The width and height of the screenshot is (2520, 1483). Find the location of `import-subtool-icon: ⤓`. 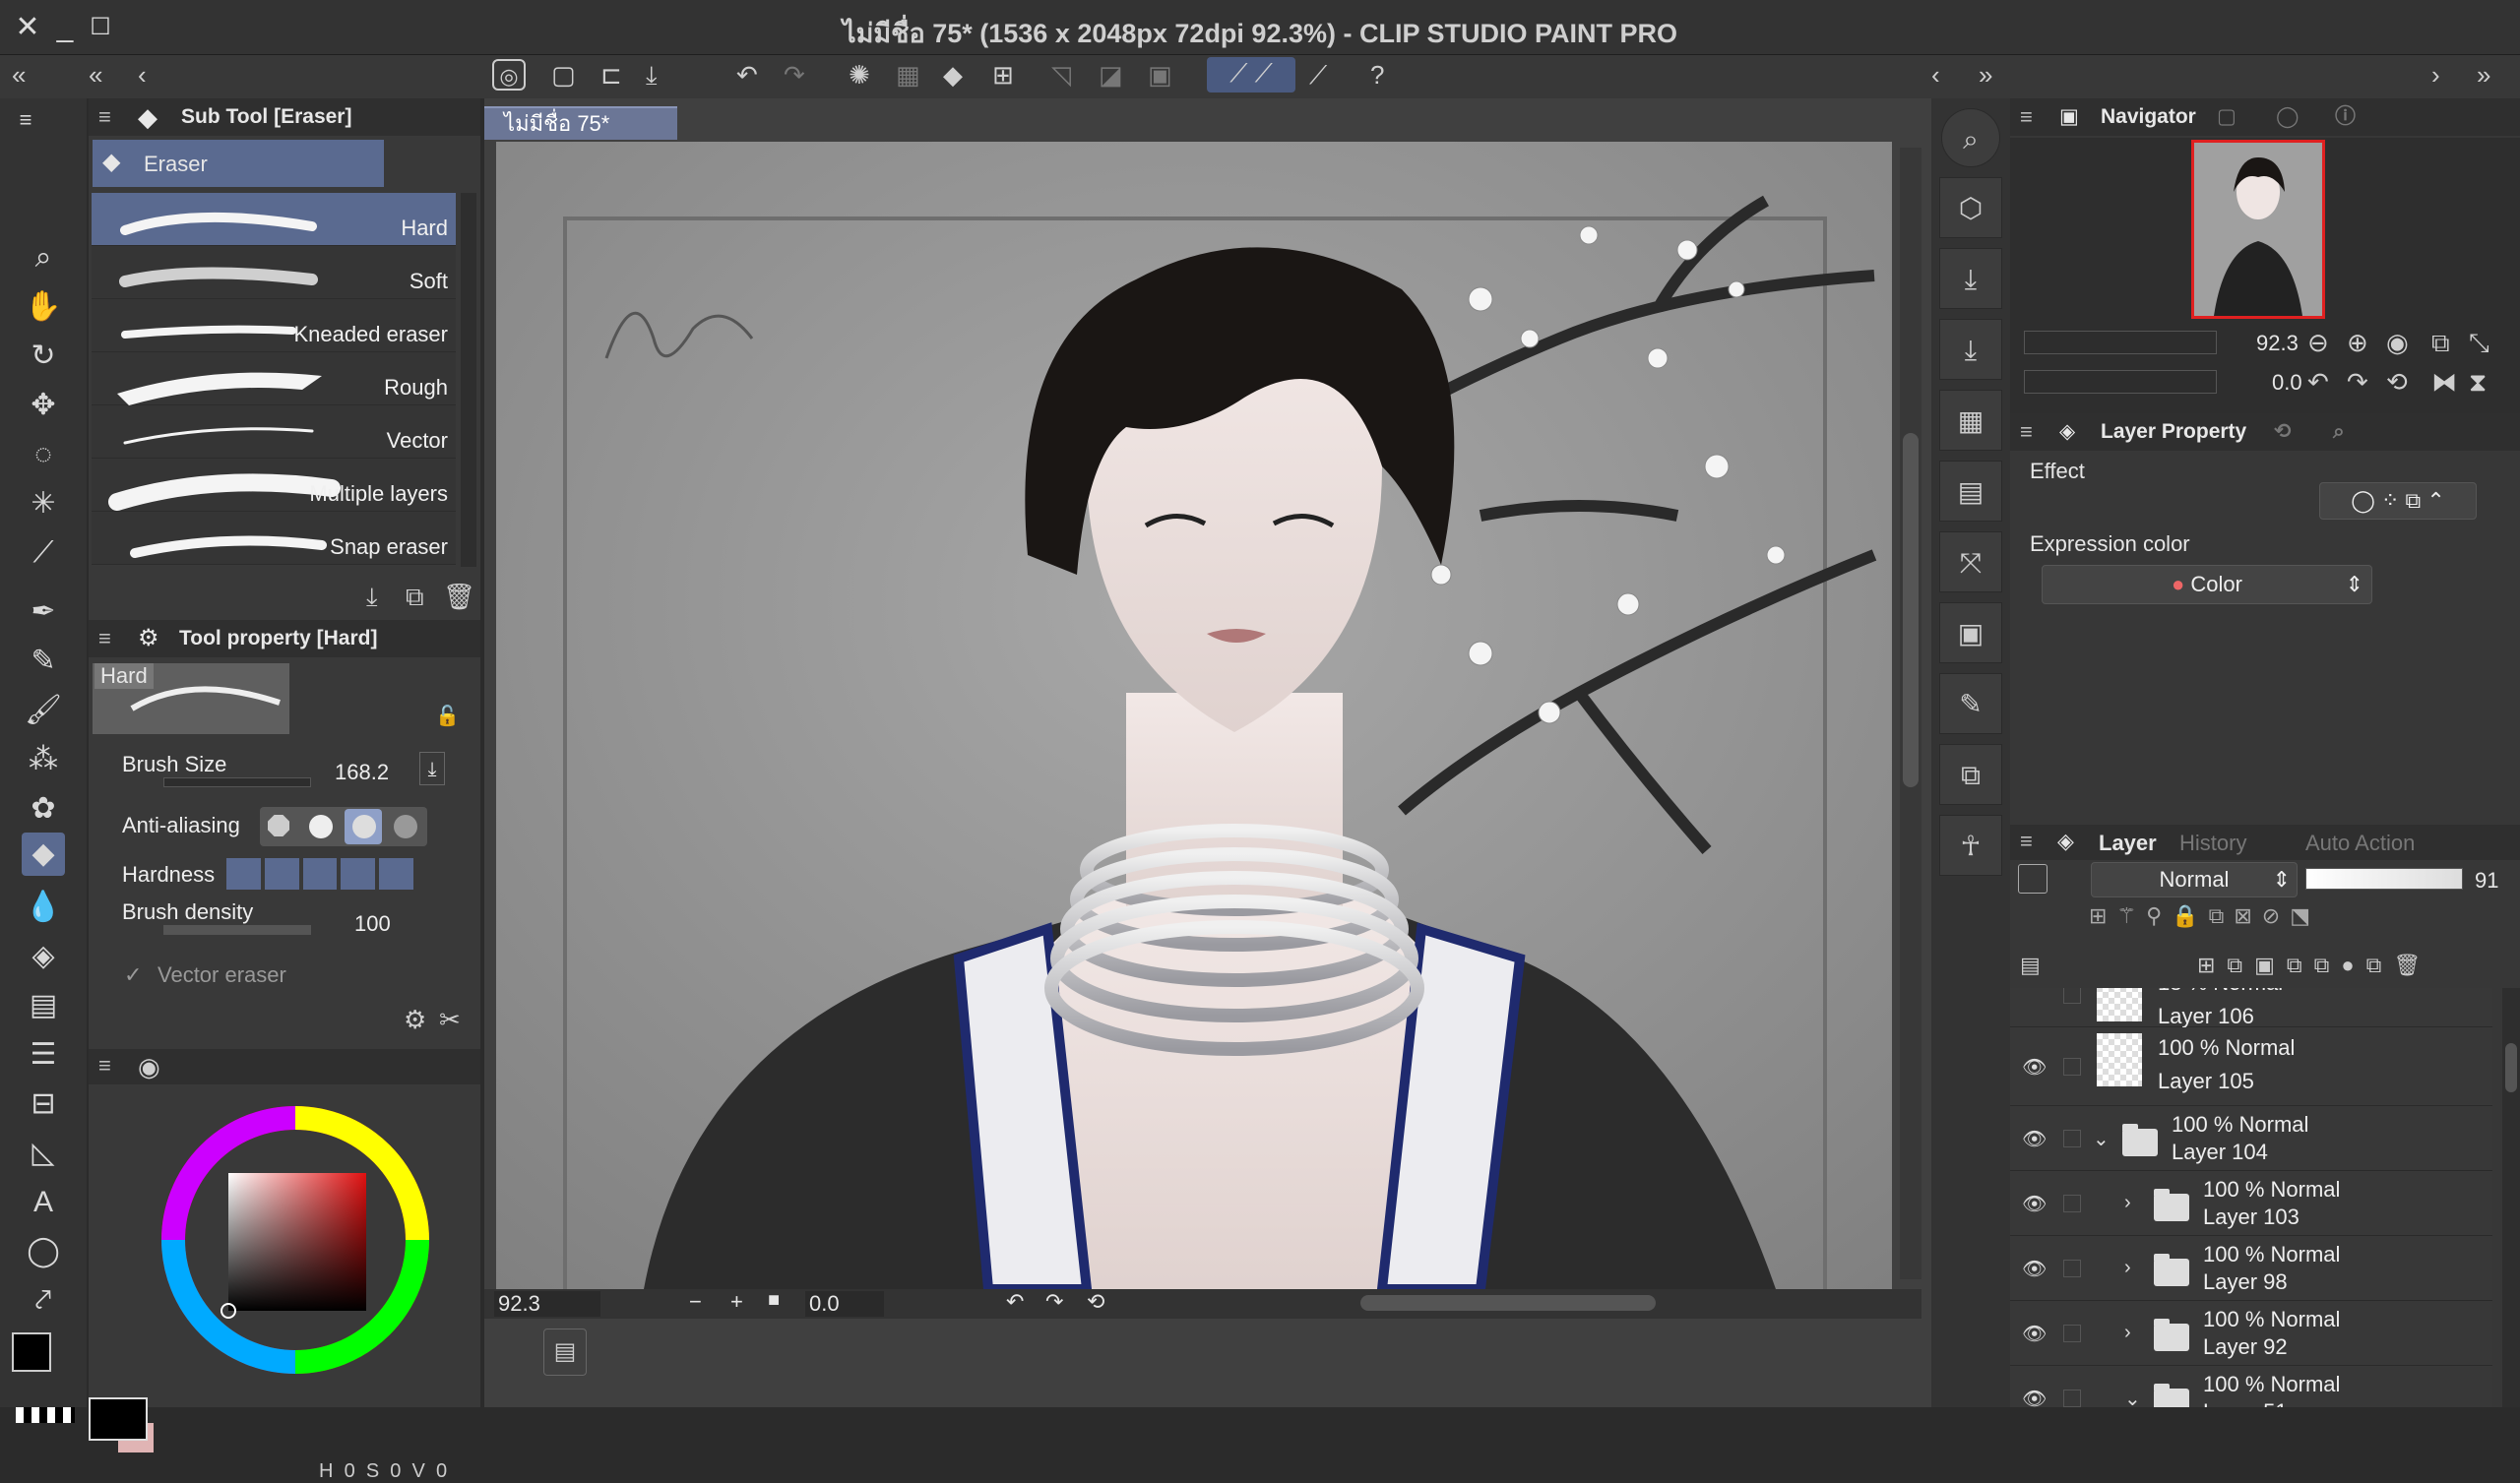

import-subtool-icon: ⤓ is located at coordinates (372, 596).